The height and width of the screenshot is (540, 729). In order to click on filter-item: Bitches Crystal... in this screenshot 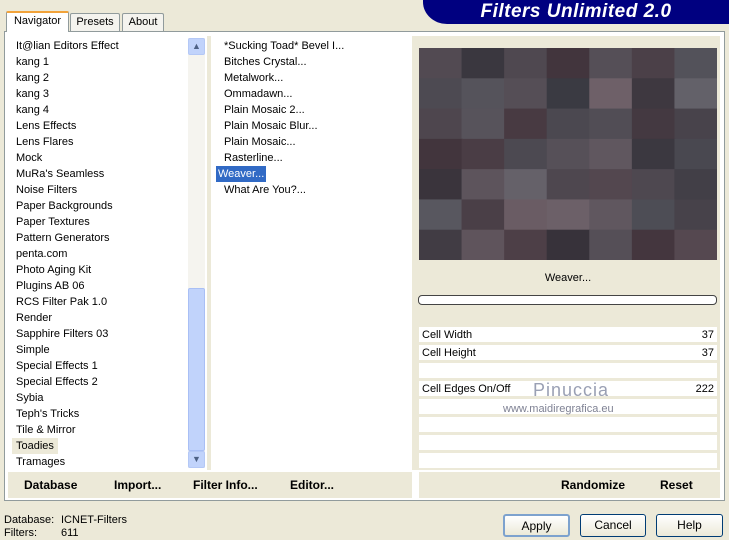, I will do `click(260, 62)`.